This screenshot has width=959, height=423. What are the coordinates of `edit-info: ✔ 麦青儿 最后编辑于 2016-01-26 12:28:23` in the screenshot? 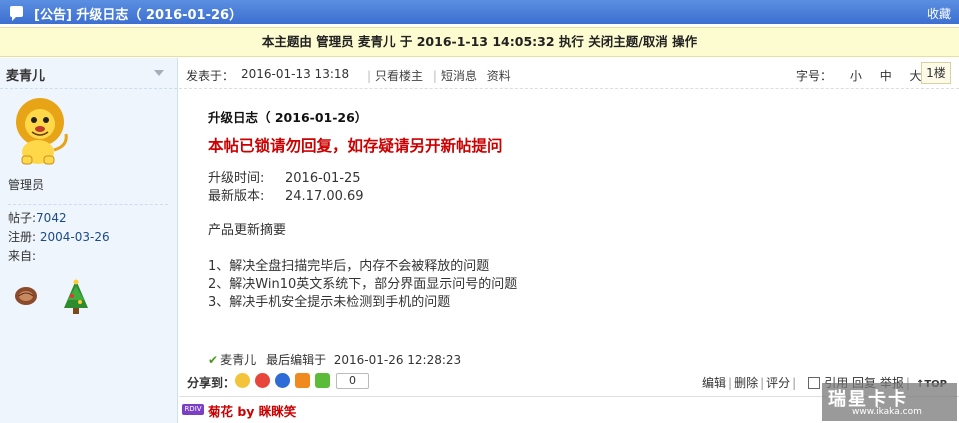 It's located at (334, 359).